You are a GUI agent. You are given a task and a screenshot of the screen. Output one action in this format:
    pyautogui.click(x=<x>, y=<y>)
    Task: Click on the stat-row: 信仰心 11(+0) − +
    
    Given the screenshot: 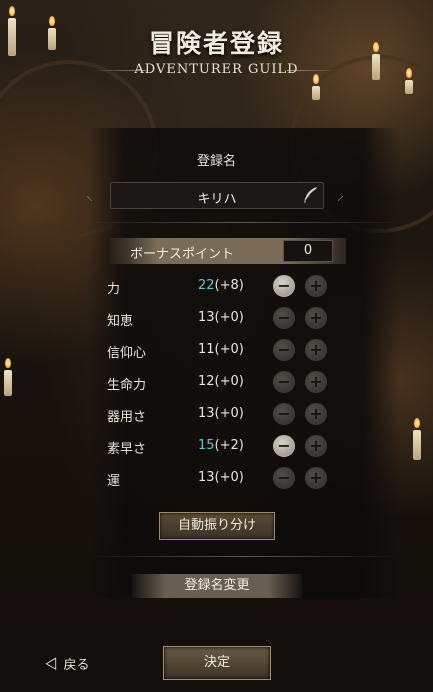 What is the action you would take?
    pyautogui.click(x=216, y=351)
    